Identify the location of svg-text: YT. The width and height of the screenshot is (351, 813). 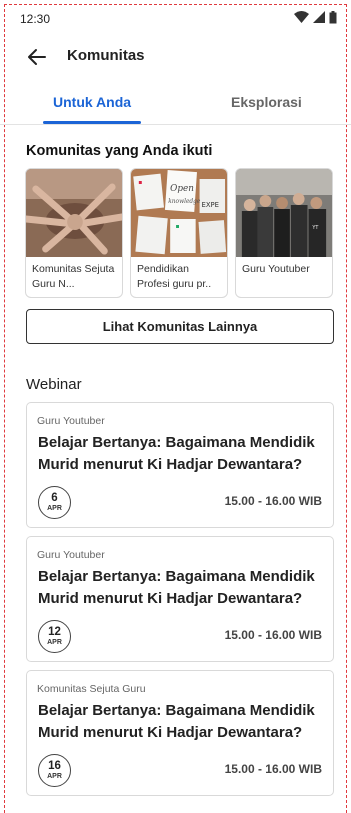
(315, 228).